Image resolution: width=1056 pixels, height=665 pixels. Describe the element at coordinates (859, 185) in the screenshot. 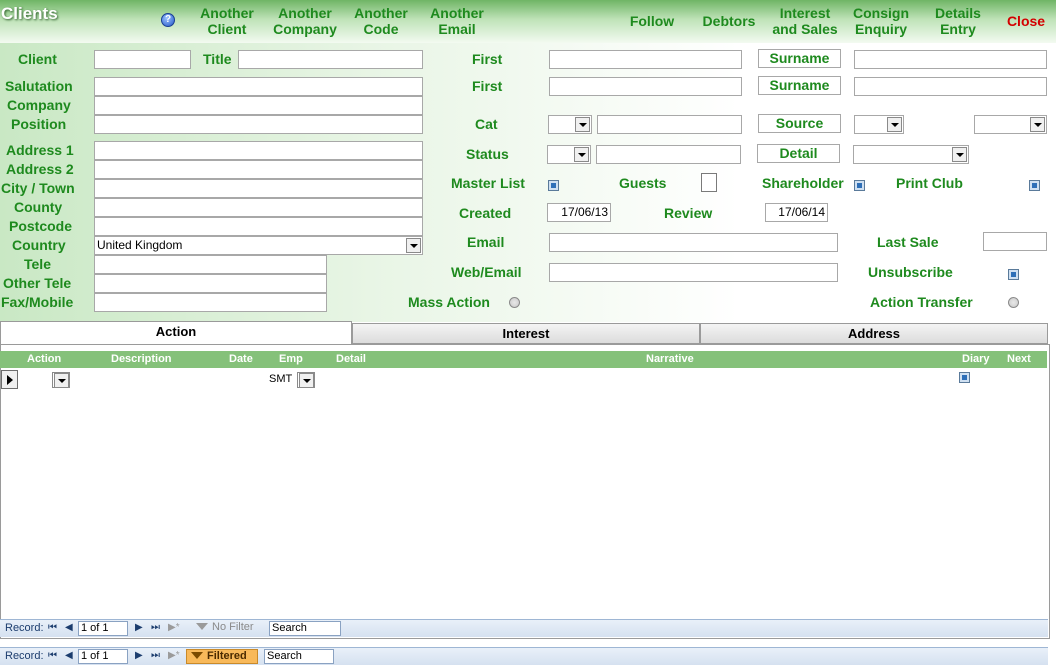

I see `shareholder-checkbox` at that location.